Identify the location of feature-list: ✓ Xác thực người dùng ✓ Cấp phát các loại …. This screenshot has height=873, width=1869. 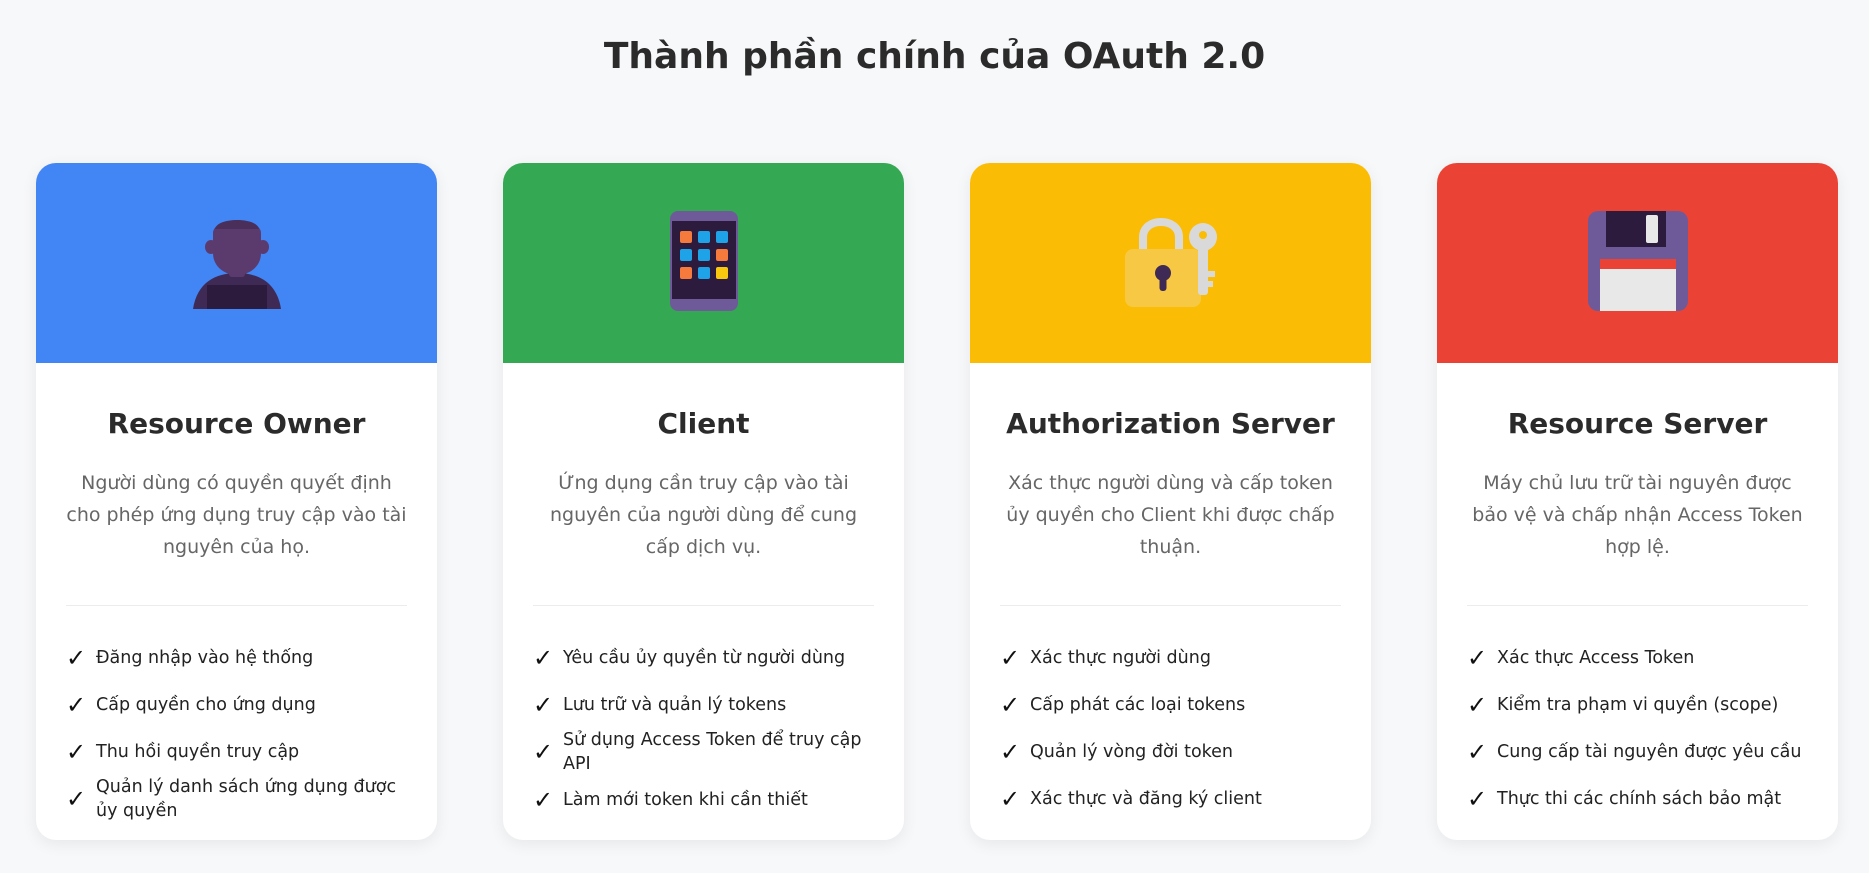
(1170, 728).